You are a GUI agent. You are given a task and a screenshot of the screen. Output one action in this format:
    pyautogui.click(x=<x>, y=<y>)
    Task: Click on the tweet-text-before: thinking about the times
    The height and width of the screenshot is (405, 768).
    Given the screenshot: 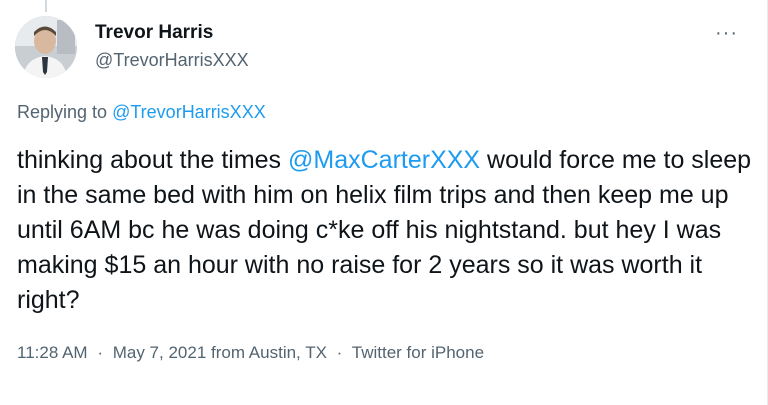 What is the action you would take?
    pyautogui.click(x=152, y=160)
    